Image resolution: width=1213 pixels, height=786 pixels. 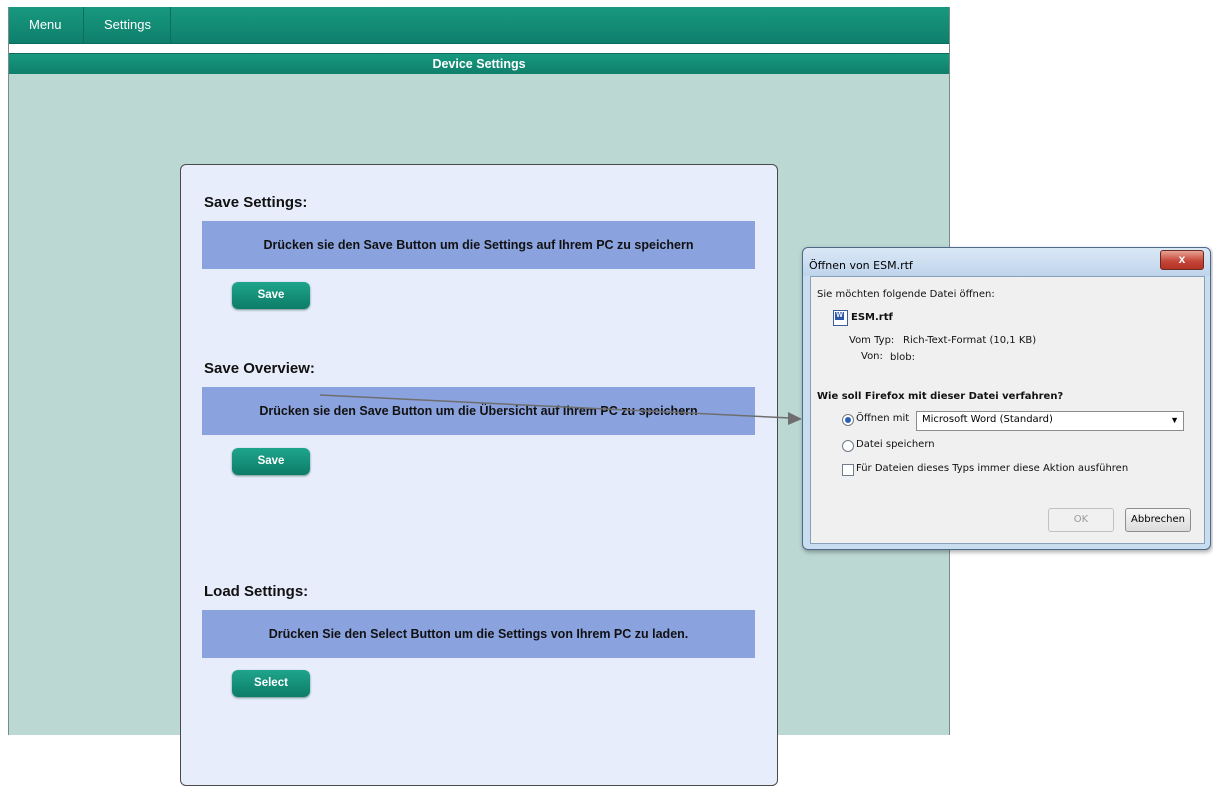 What do you see at coordinates (127, 25) in the screenshot?
I see `menu-item-settings: Settings` at bounding box center [127, 25].